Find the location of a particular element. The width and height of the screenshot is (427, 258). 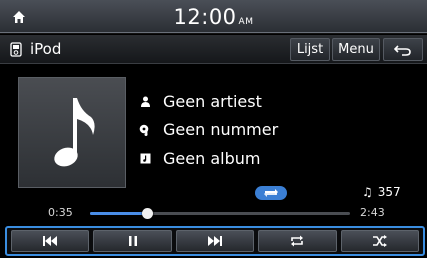

song-title: Geen nummer is located at coordinates (221, 129).